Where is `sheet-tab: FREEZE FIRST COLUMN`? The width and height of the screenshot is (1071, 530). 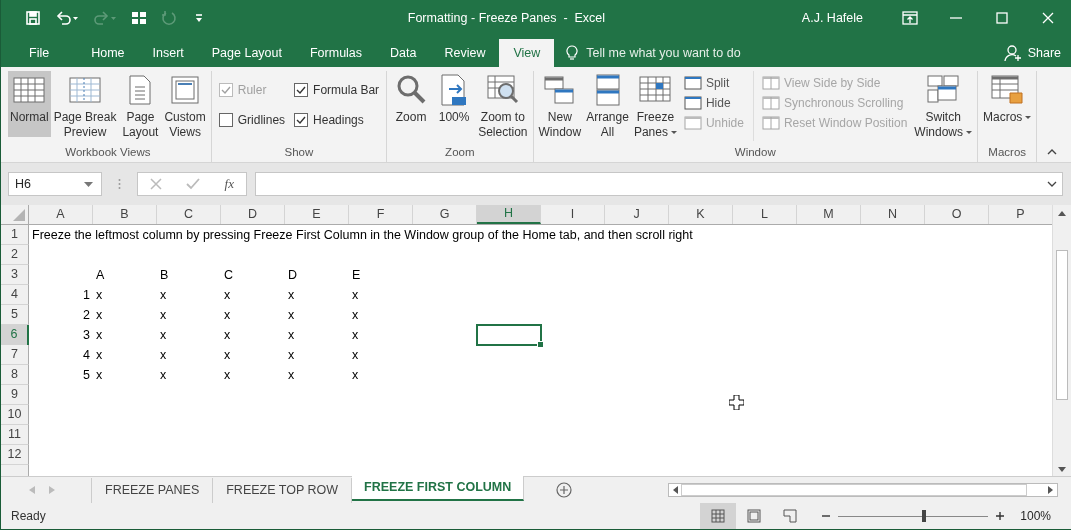
sheet-tab: FREEZE FIRST COLUMN is located at coordinates (438, 488).